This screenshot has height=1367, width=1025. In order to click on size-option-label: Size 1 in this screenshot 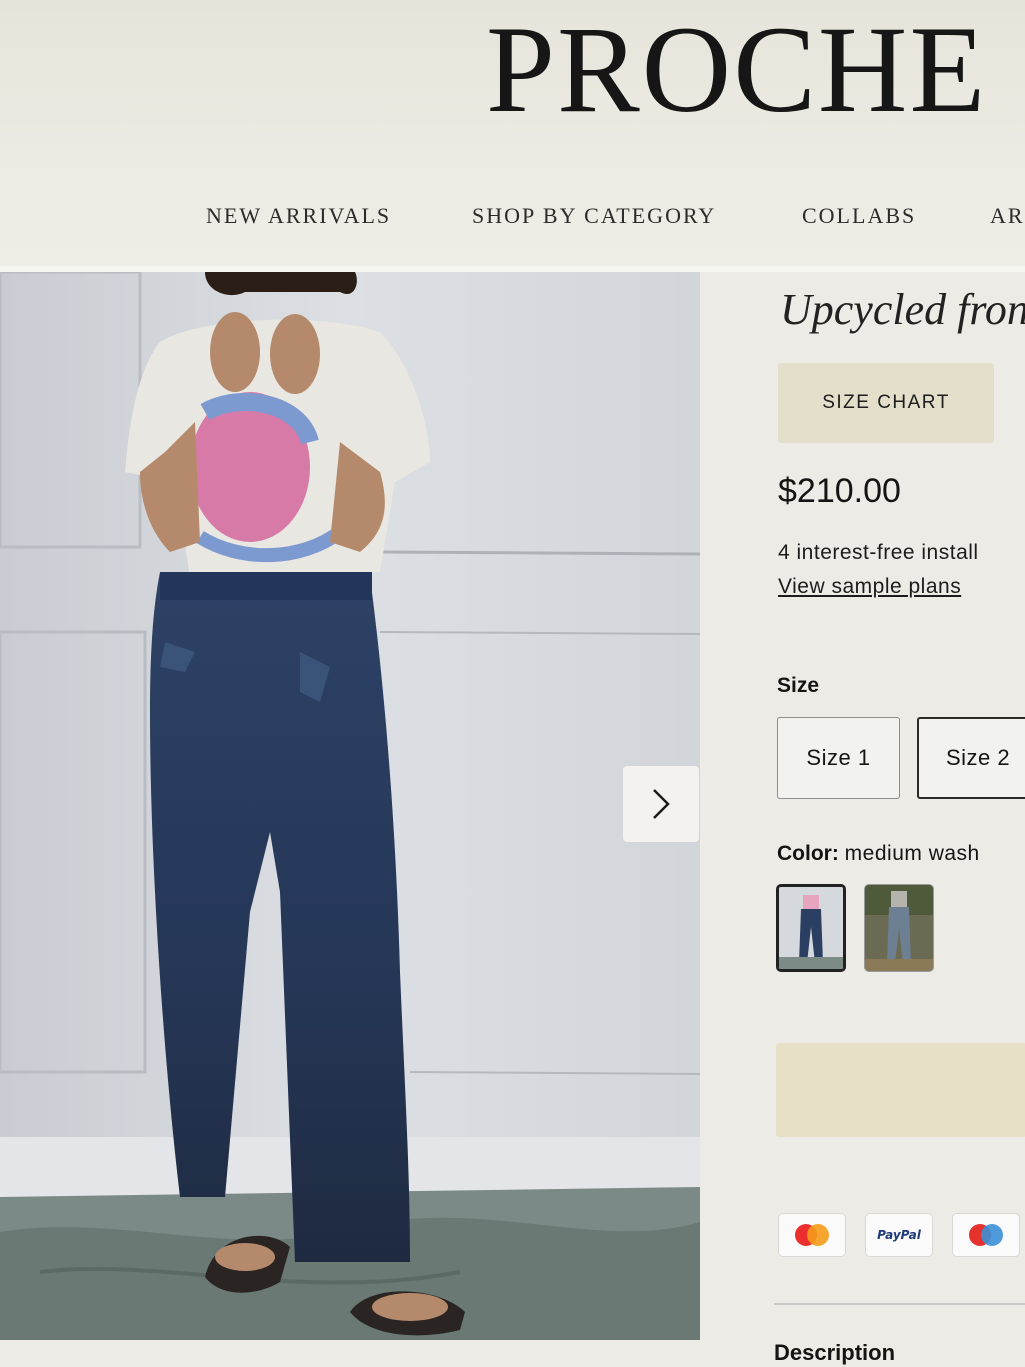, I will do `click(838, 757)`.